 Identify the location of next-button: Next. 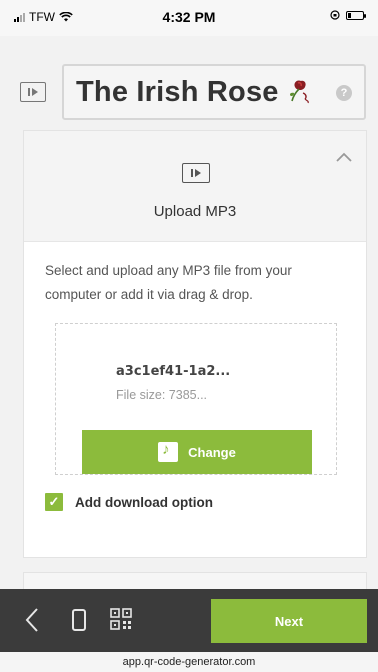
(289, 621).